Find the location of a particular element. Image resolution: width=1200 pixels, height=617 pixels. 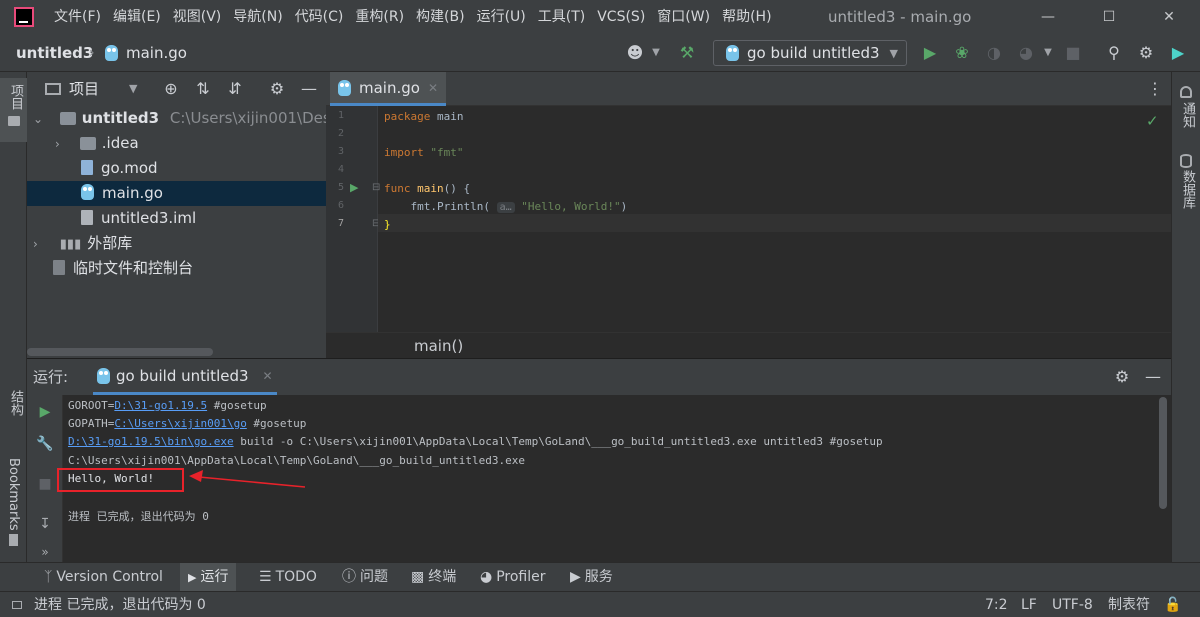

tree-item-external-libraries: › ▮▮▮ 外部库 is located at coordinates (176, 243).